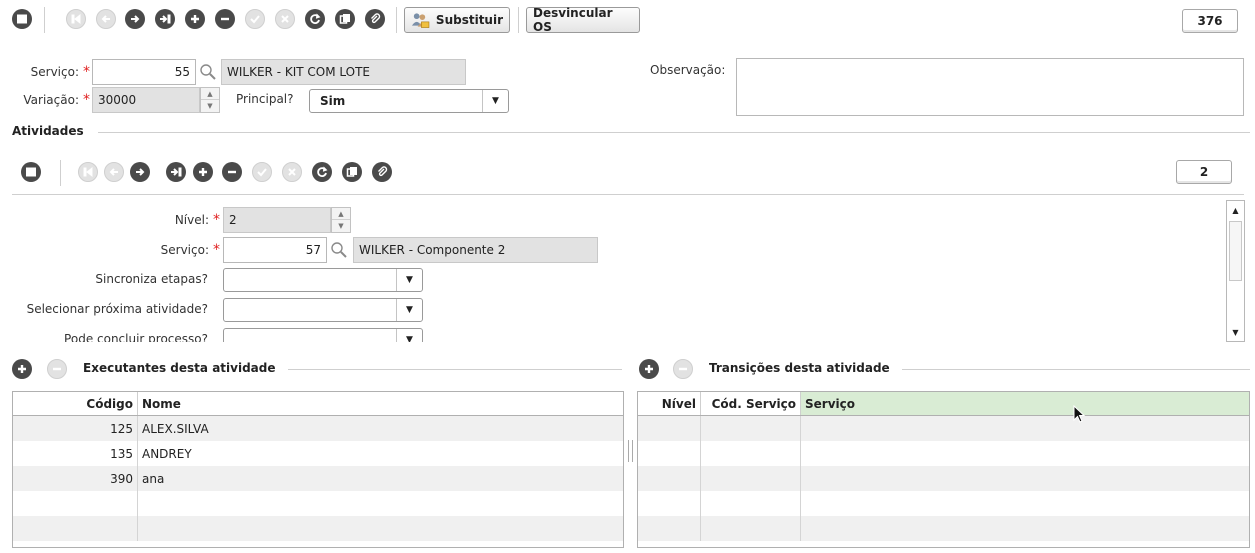 This screenshot has width=1255, height=553. I want to click on vertical-scrollbar: ▲ ▼, so click(1235, 271).